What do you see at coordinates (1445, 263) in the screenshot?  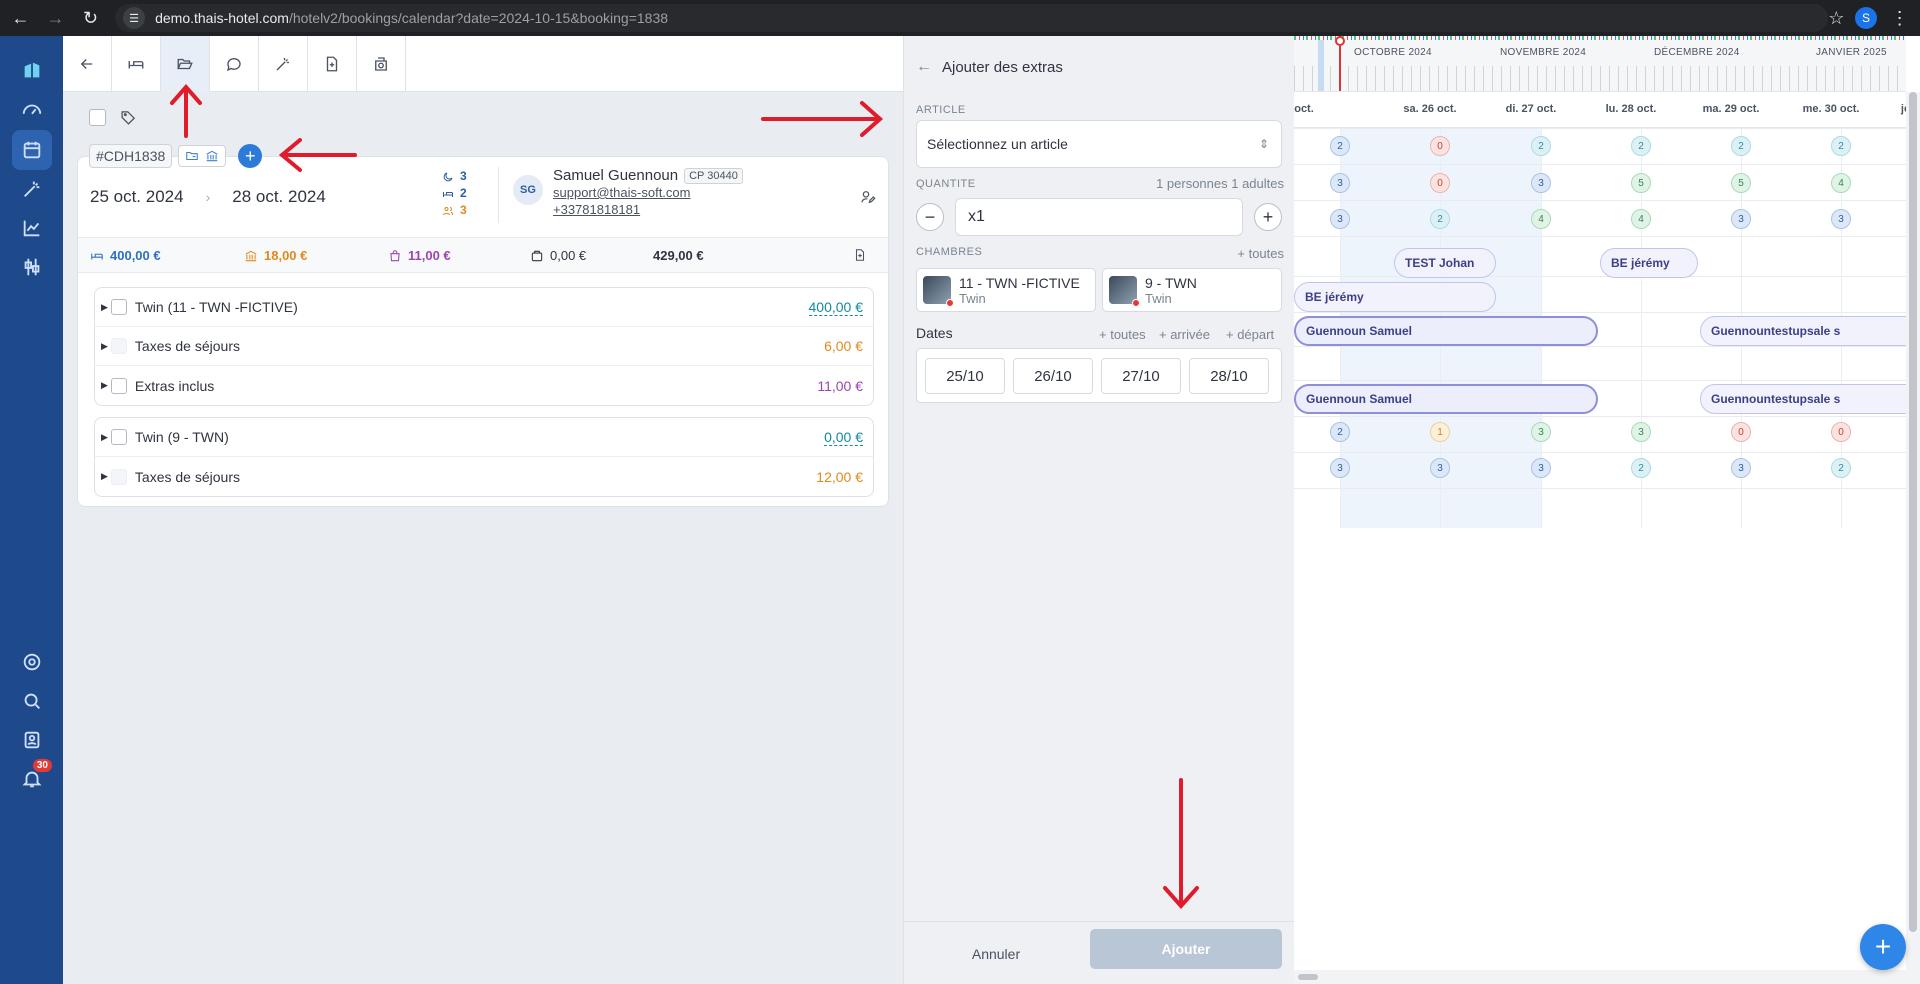 I see `booking-bar: TEST Johan` at bounding box center [1445, 263].